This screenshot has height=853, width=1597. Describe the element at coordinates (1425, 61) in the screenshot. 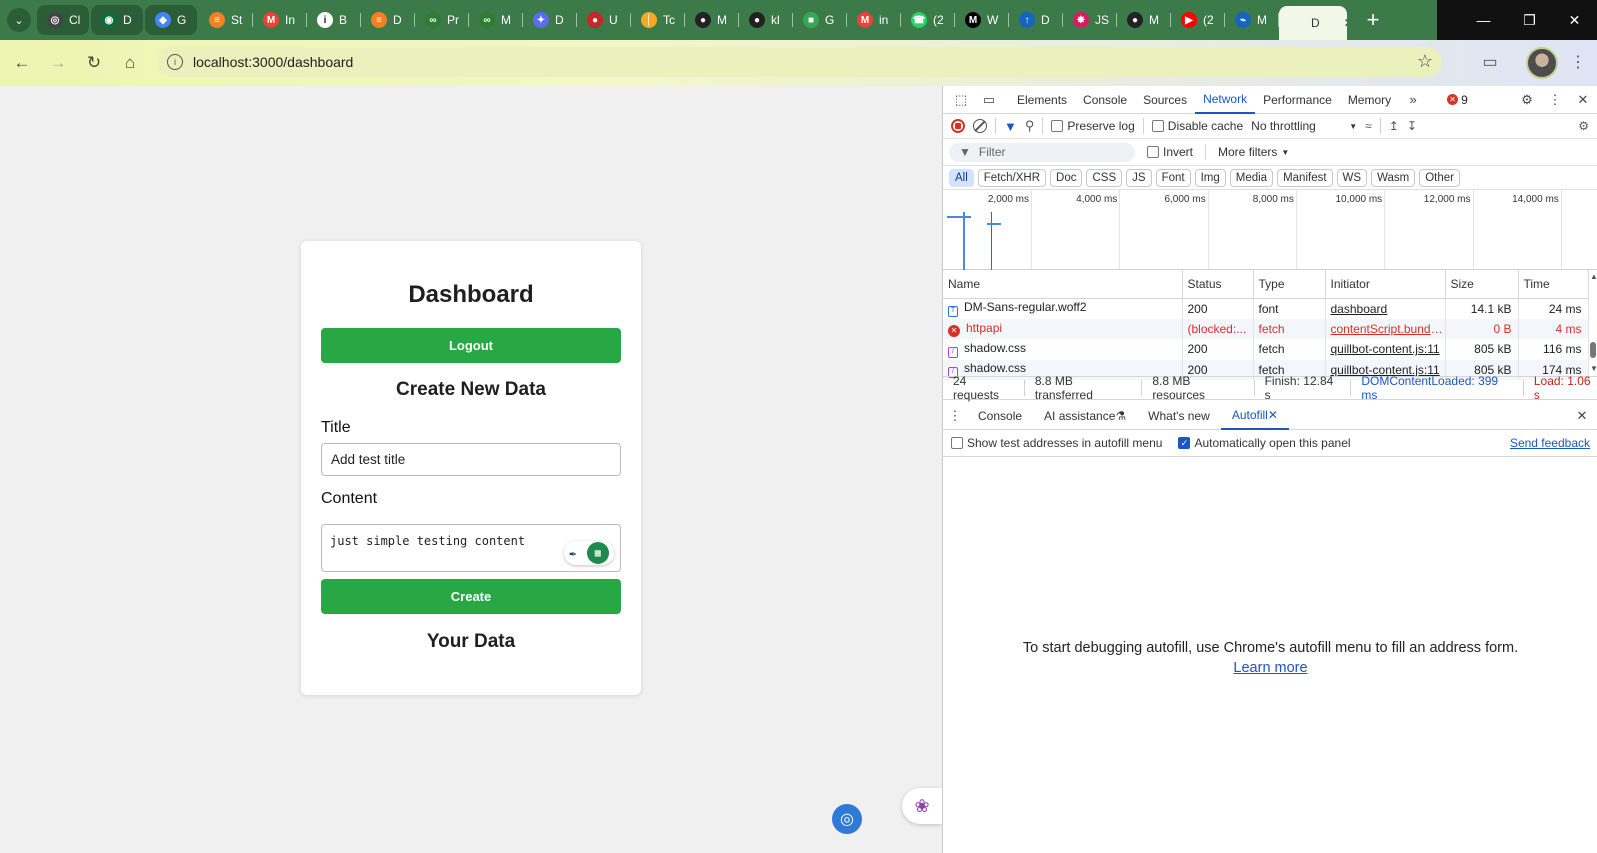

I see `bookmark-star-icon: ☆` at that location.